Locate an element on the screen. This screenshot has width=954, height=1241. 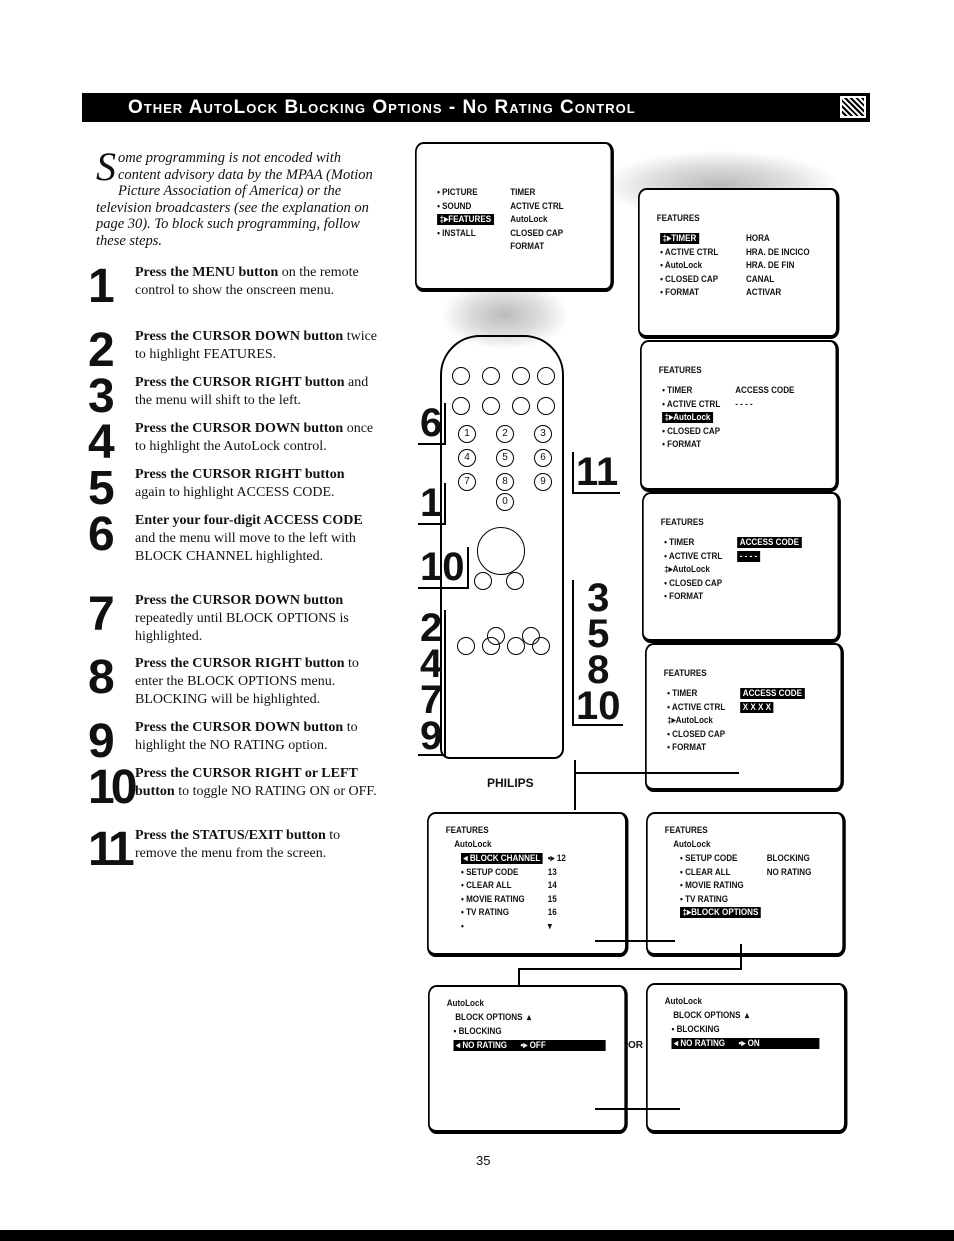
menu-title: AutoLock is located at coordinates (683, 1001).